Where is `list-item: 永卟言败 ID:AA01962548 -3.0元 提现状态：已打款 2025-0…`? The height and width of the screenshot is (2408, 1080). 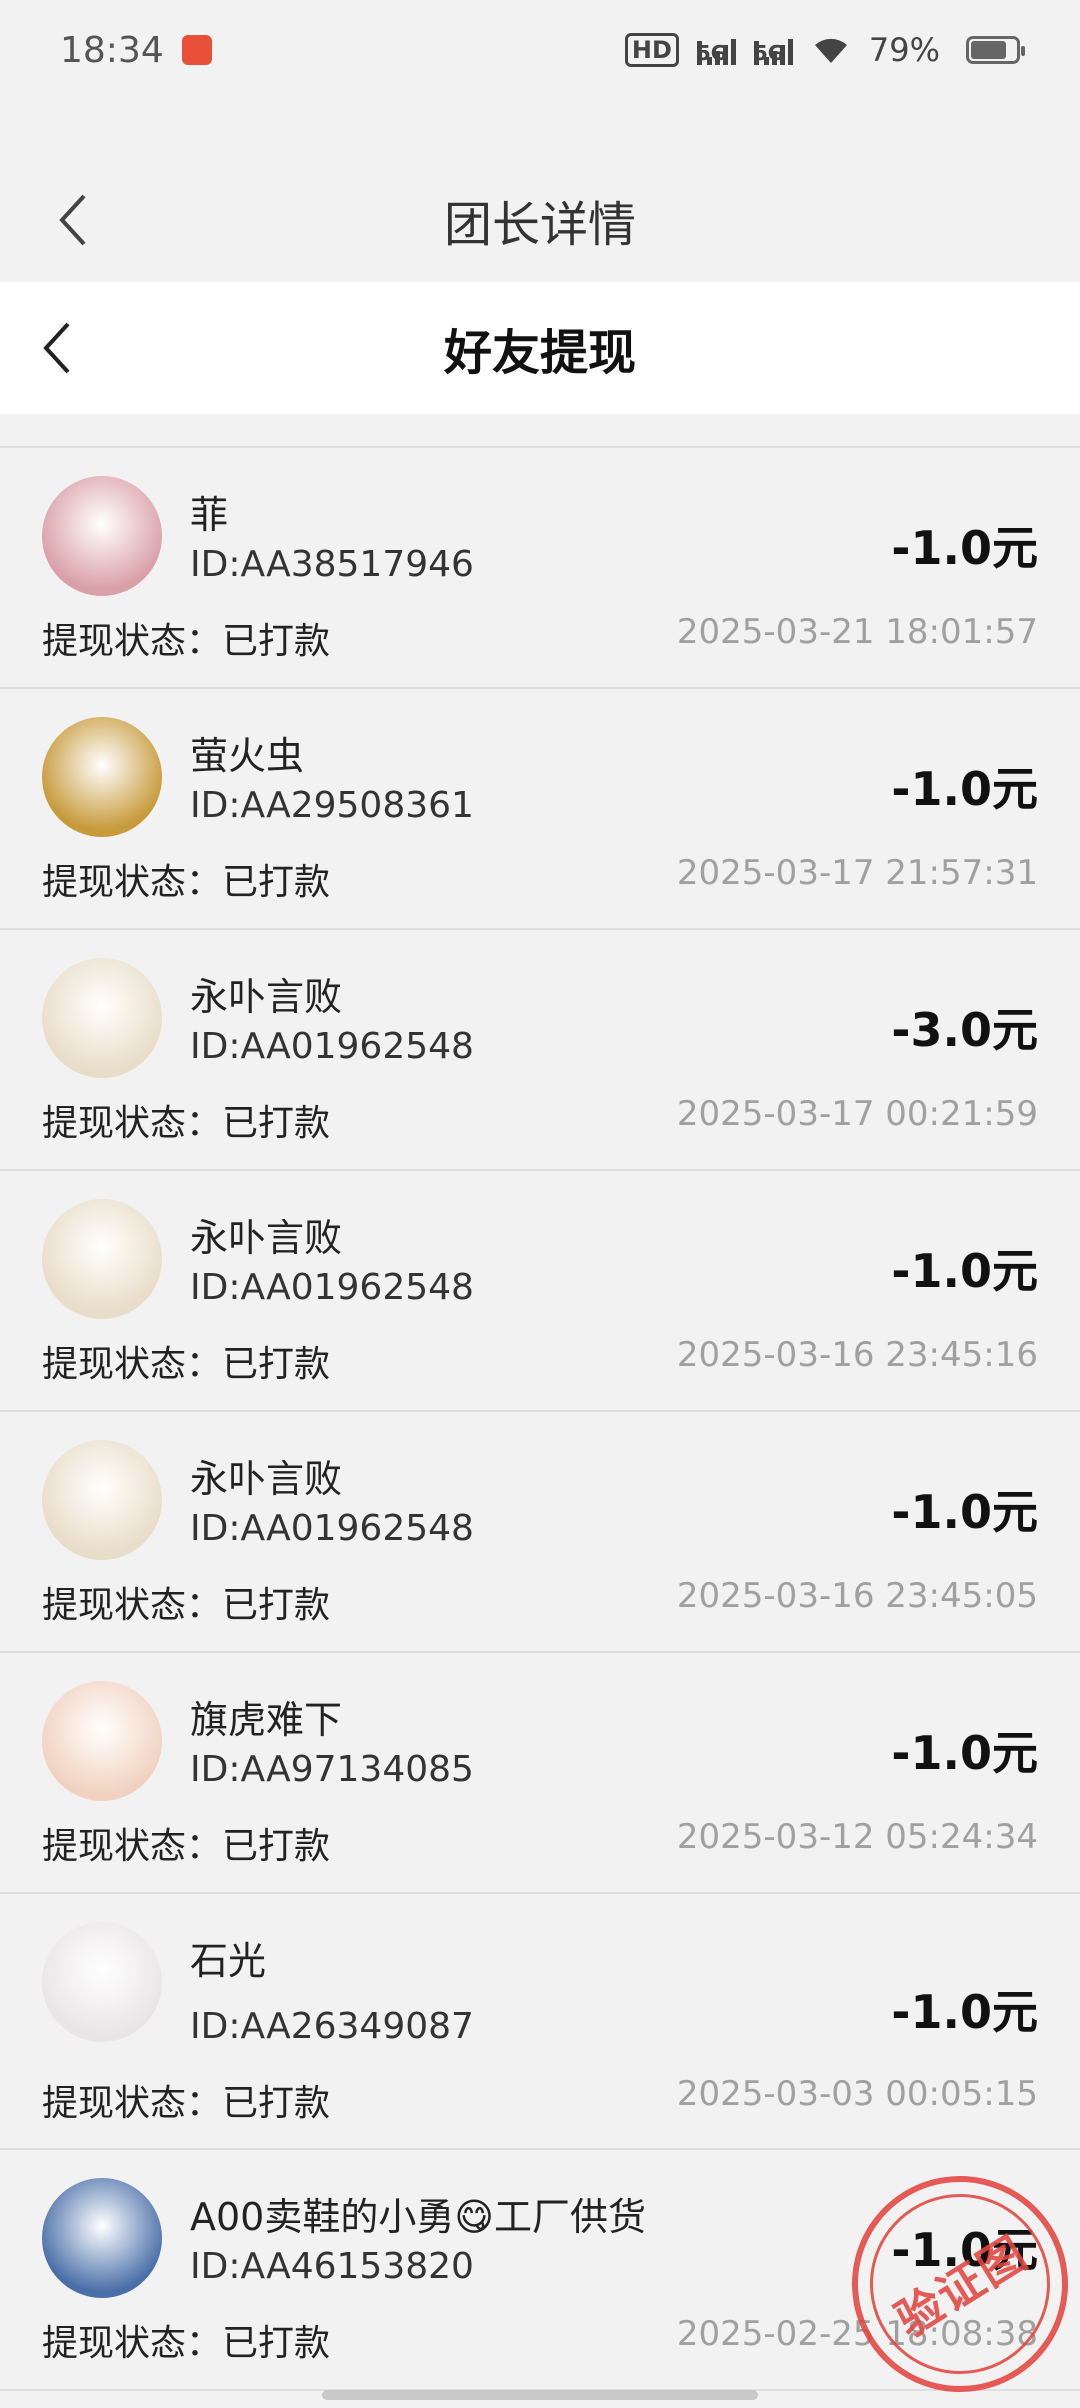
list-item: 永卟言败 ID:AA01962548 -3.0元 提现状态：已打款 2025-0… is located at coordinates (540, 1050).